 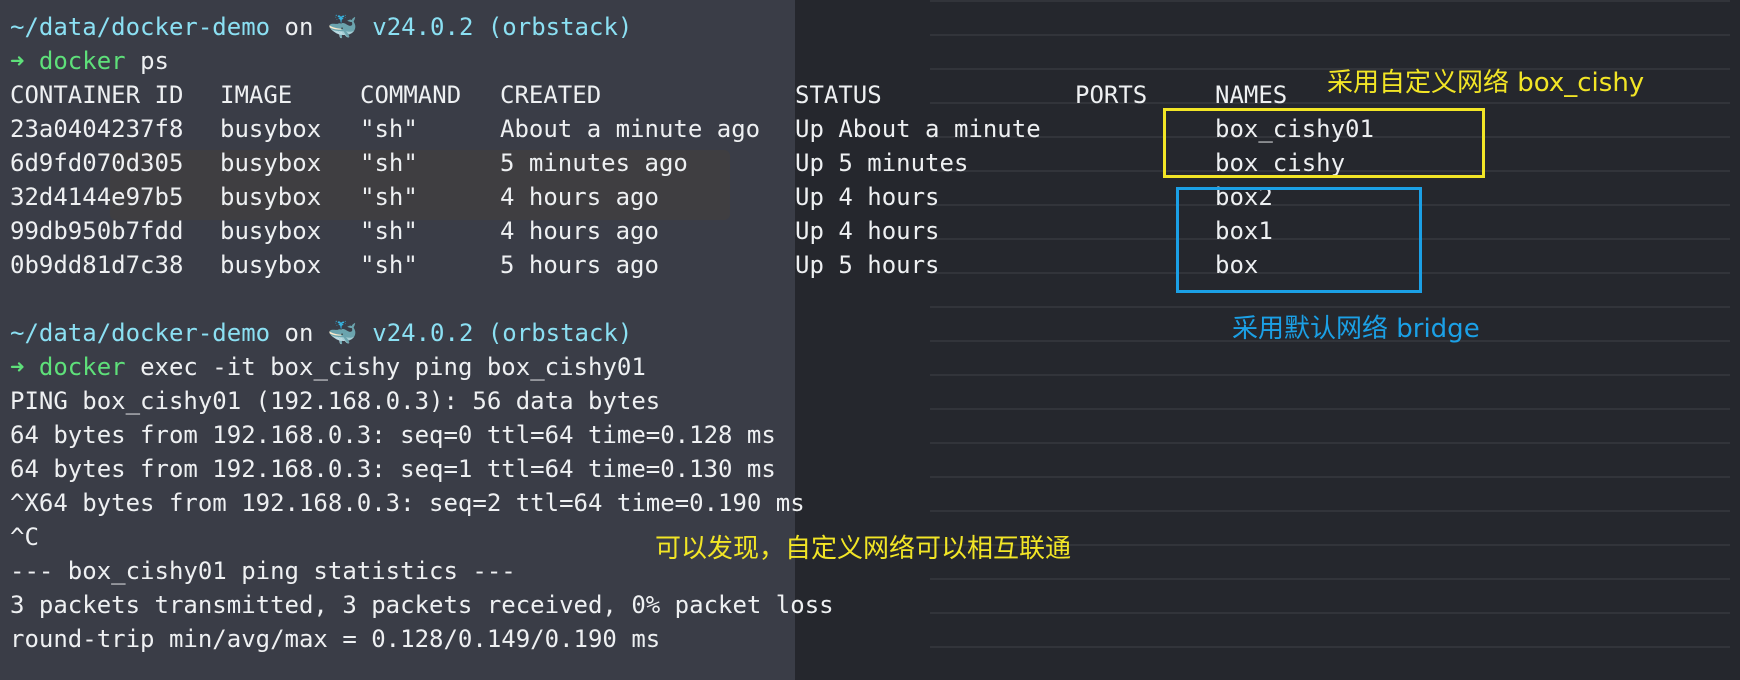 I want to click on header-created: CREATED, so click(x=551, y=95).